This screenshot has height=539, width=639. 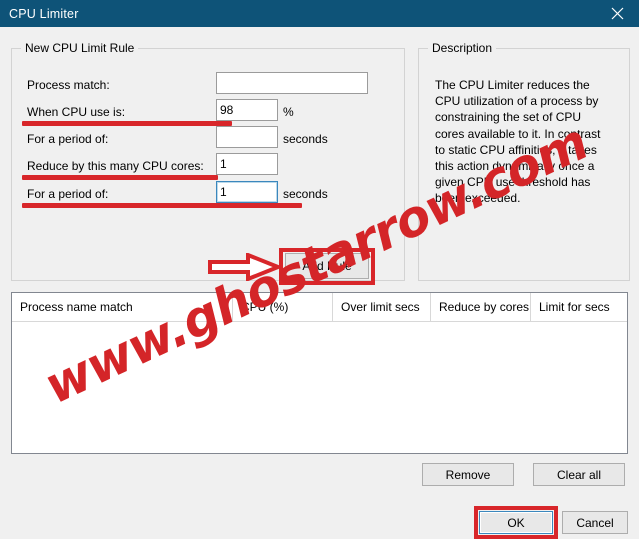 What do you see at coordinates (76, 112) in the screenshot?
I see `label-when-cpu-use-is: When CPU use is:` at bounding box center [76, 112].